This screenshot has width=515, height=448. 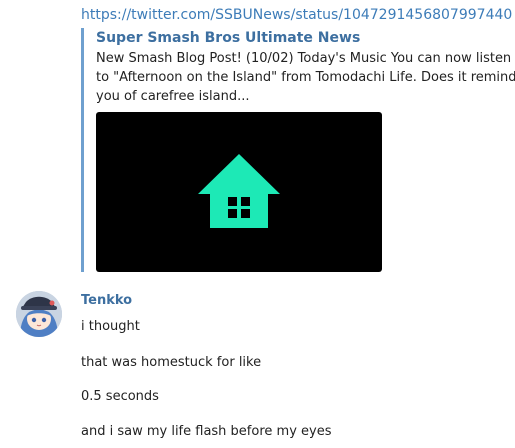 I want to click on embed-title: Super Smash Bros Ultimate News, so click(x=228, y=38).